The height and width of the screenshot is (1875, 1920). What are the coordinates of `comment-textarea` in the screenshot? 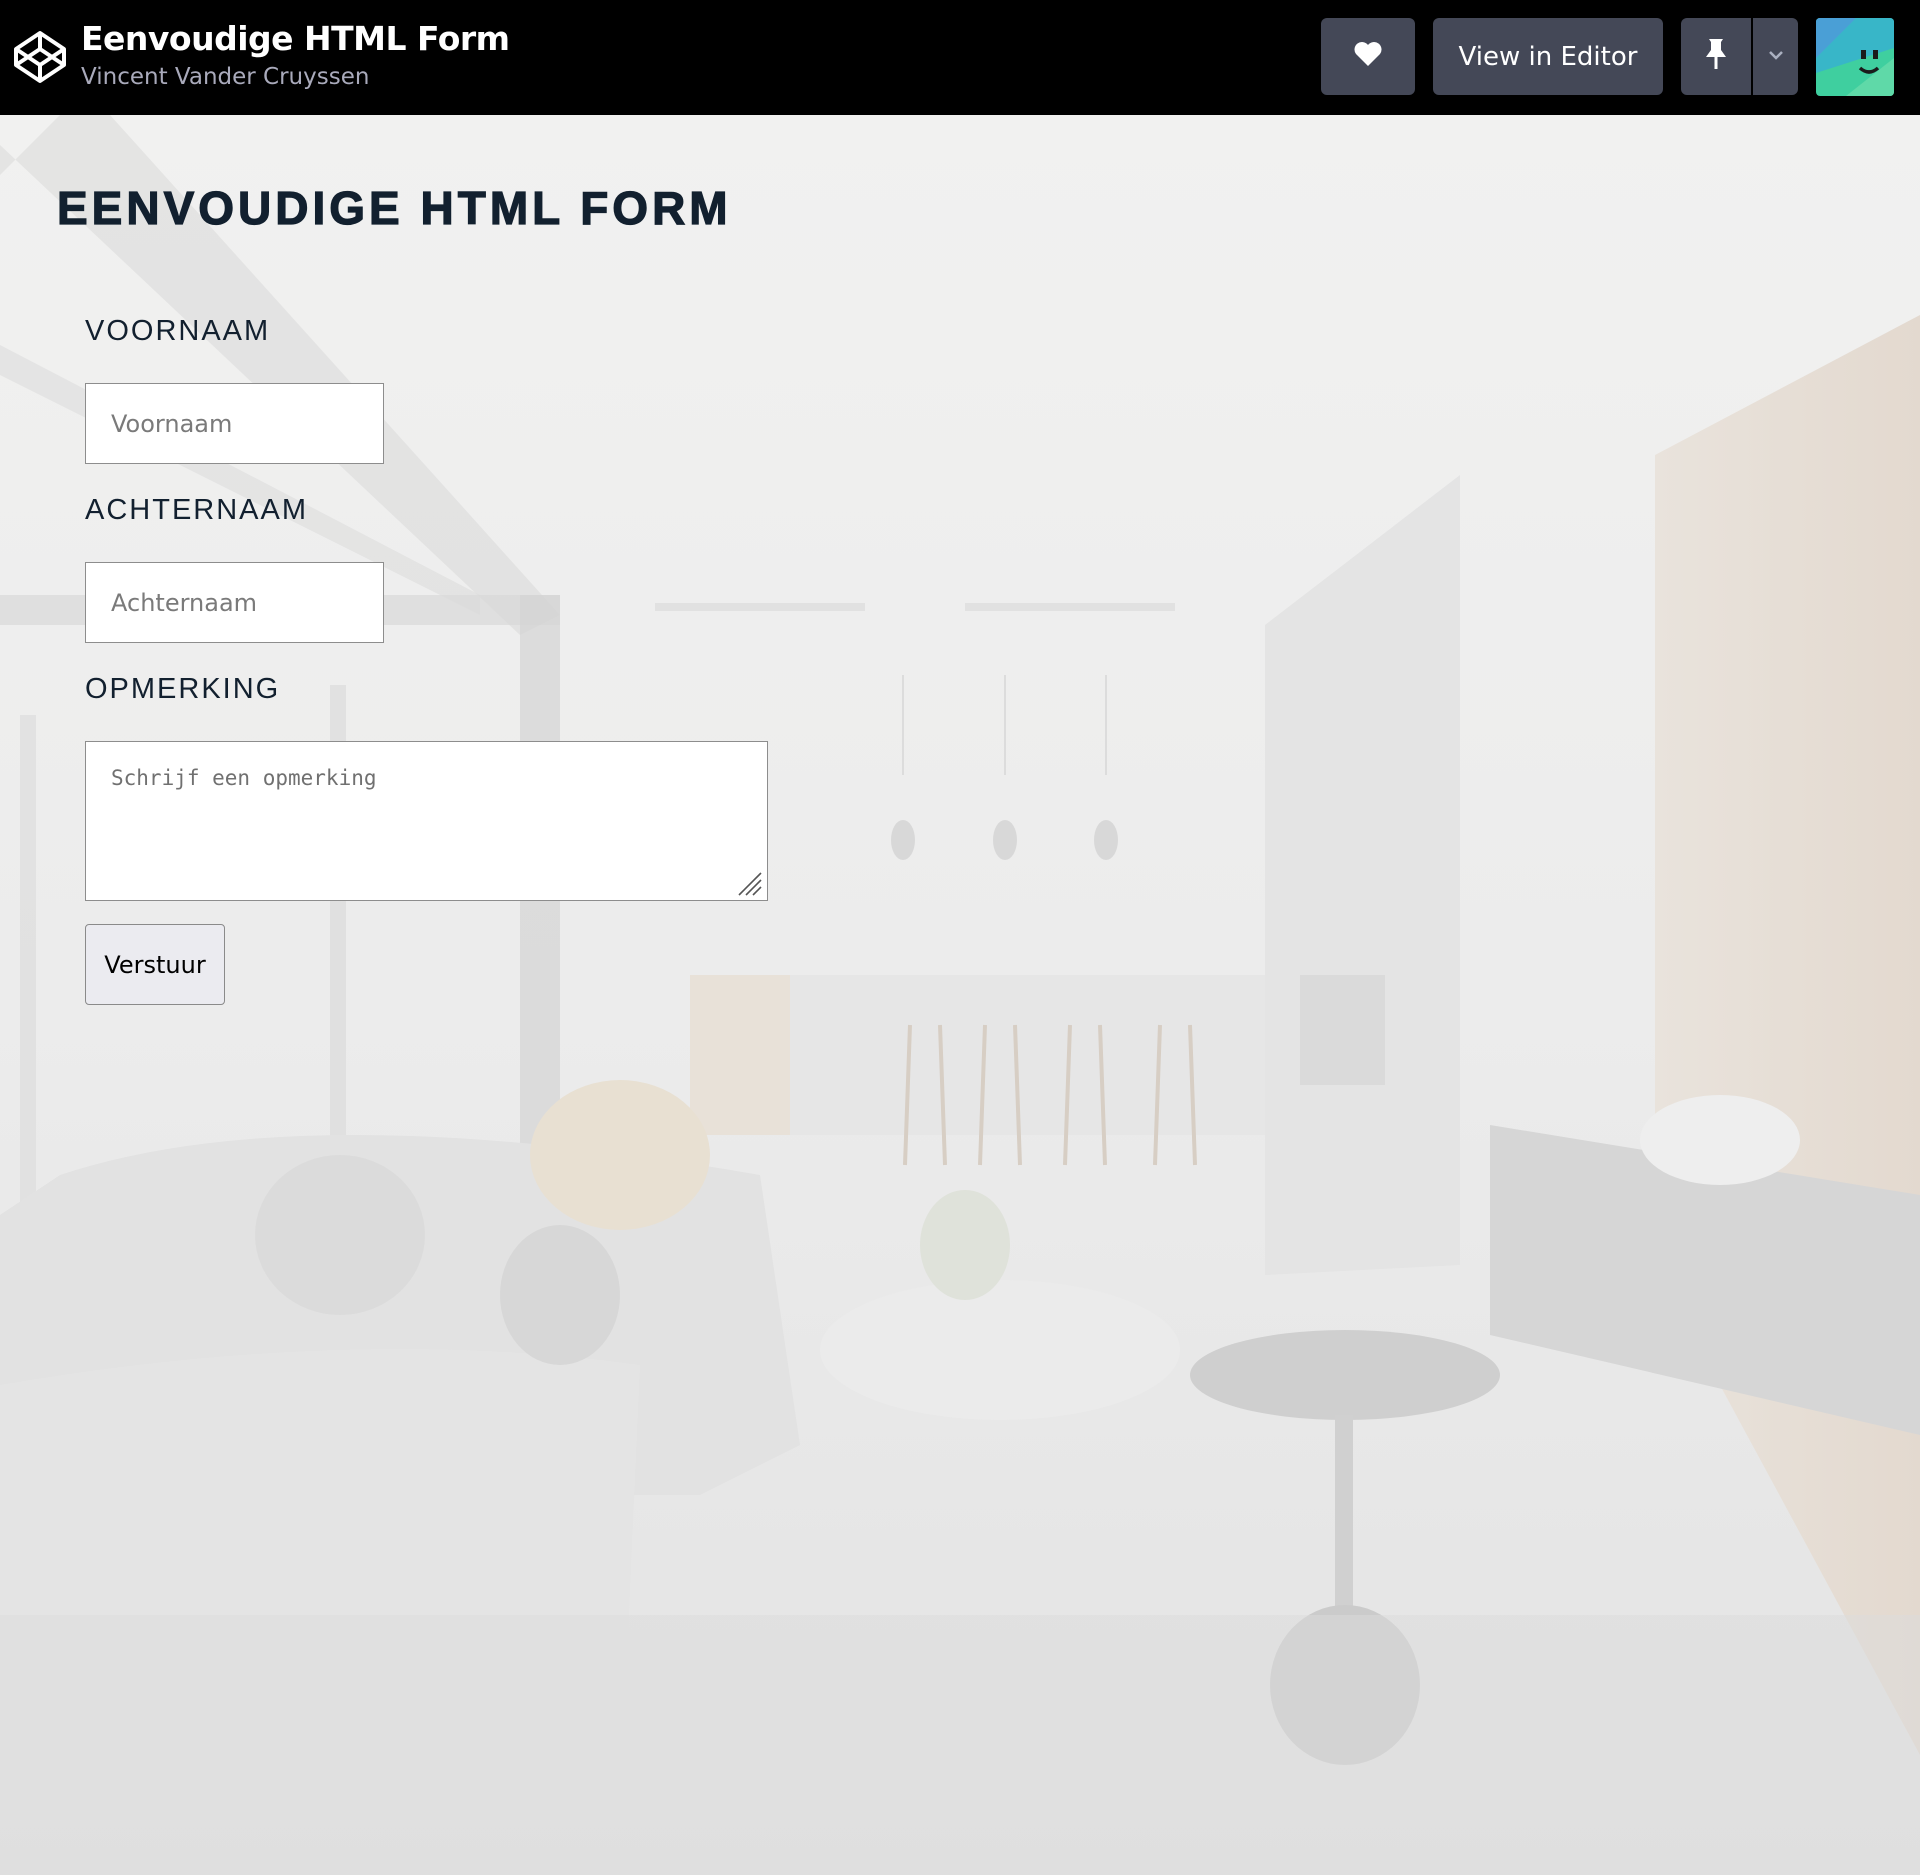 It's located at (426, 821).